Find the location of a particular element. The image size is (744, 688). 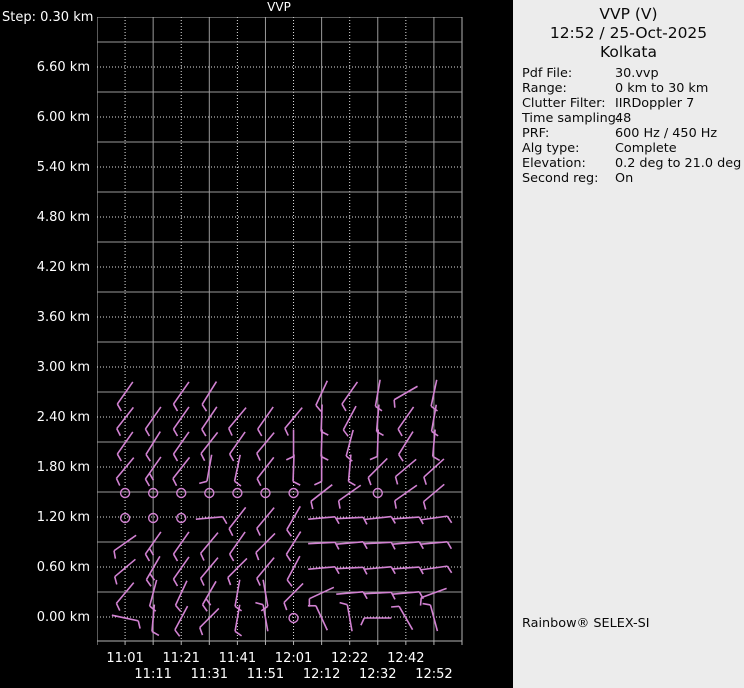

y-axis-label: 2.40 km is located at coordinates (63, 417).